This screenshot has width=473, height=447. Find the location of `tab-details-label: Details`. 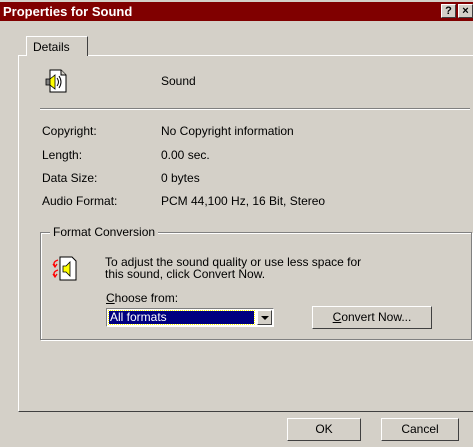

tab-details-label: Details is located at coordinates (51, 47).